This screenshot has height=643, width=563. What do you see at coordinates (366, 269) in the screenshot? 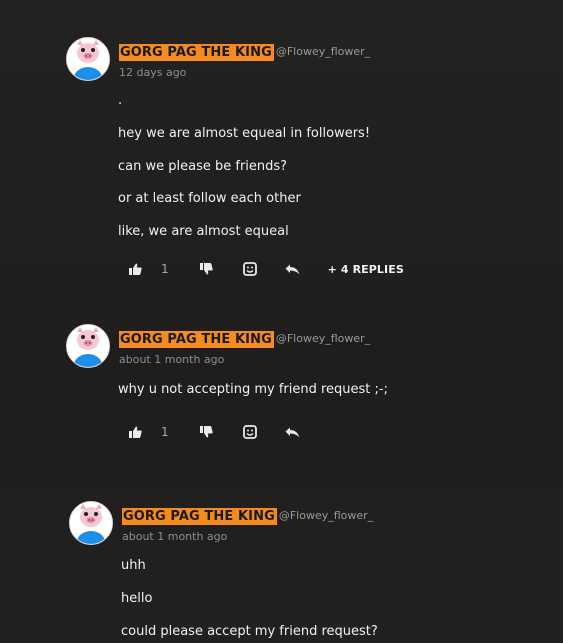
I see `view-replies-link: + 4 REPLIES` at bounding box center [366, 269].